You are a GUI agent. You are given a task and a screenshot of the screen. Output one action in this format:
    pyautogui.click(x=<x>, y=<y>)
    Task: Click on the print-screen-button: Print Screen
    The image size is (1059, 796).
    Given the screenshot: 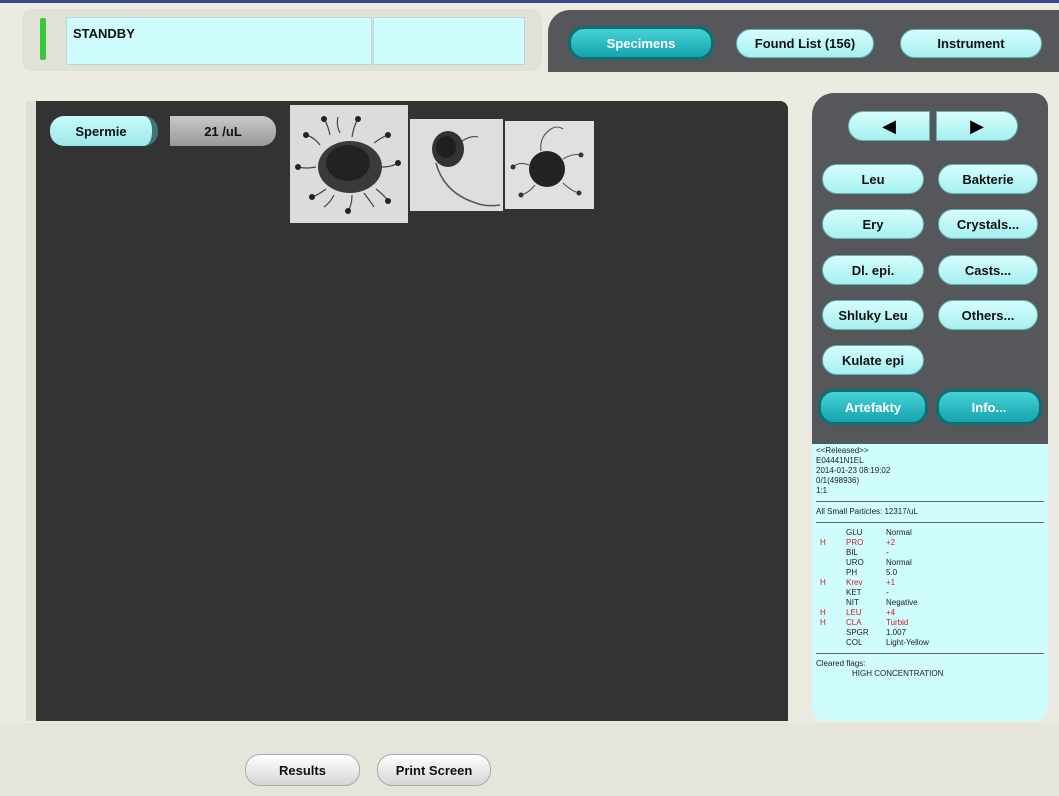 What is the action you would take?
    pyautogui.click(x=434, y=770)
    